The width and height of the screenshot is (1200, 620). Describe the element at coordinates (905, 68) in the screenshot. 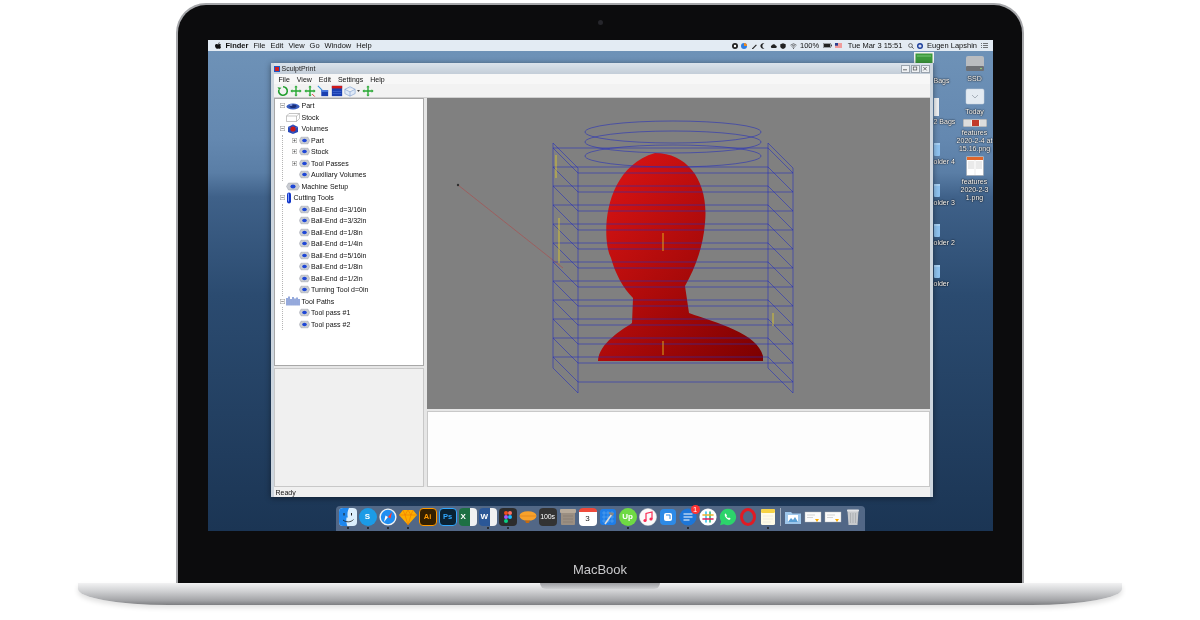

I see `minimize-button` at that location.